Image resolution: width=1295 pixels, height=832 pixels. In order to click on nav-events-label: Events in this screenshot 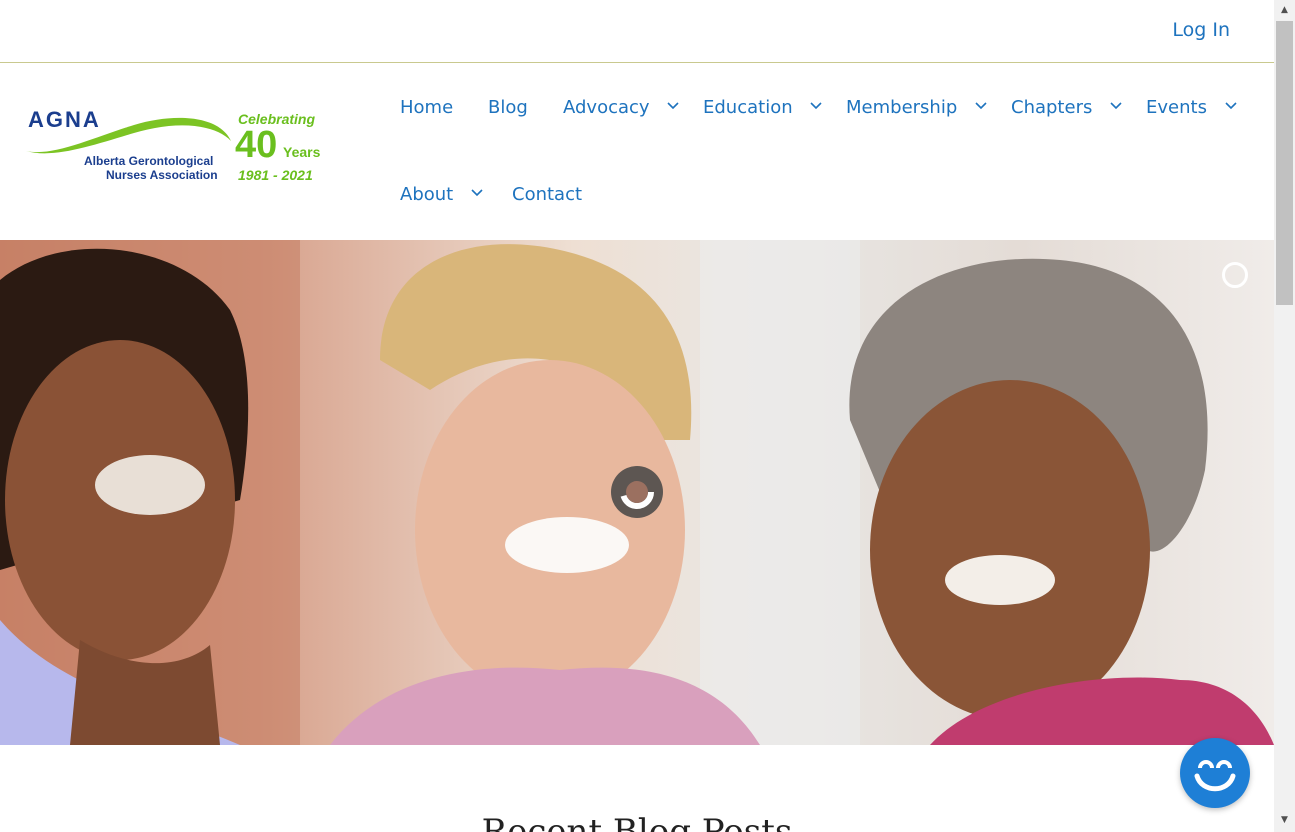, I will do `click(1176, 107)`.